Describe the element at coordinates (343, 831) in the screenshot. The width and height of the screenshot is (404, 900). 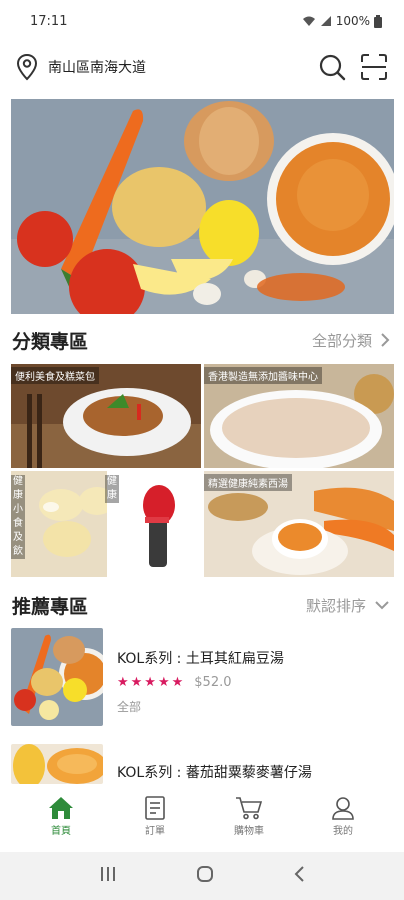
I see `nav-profile-label: 我的` at that location.